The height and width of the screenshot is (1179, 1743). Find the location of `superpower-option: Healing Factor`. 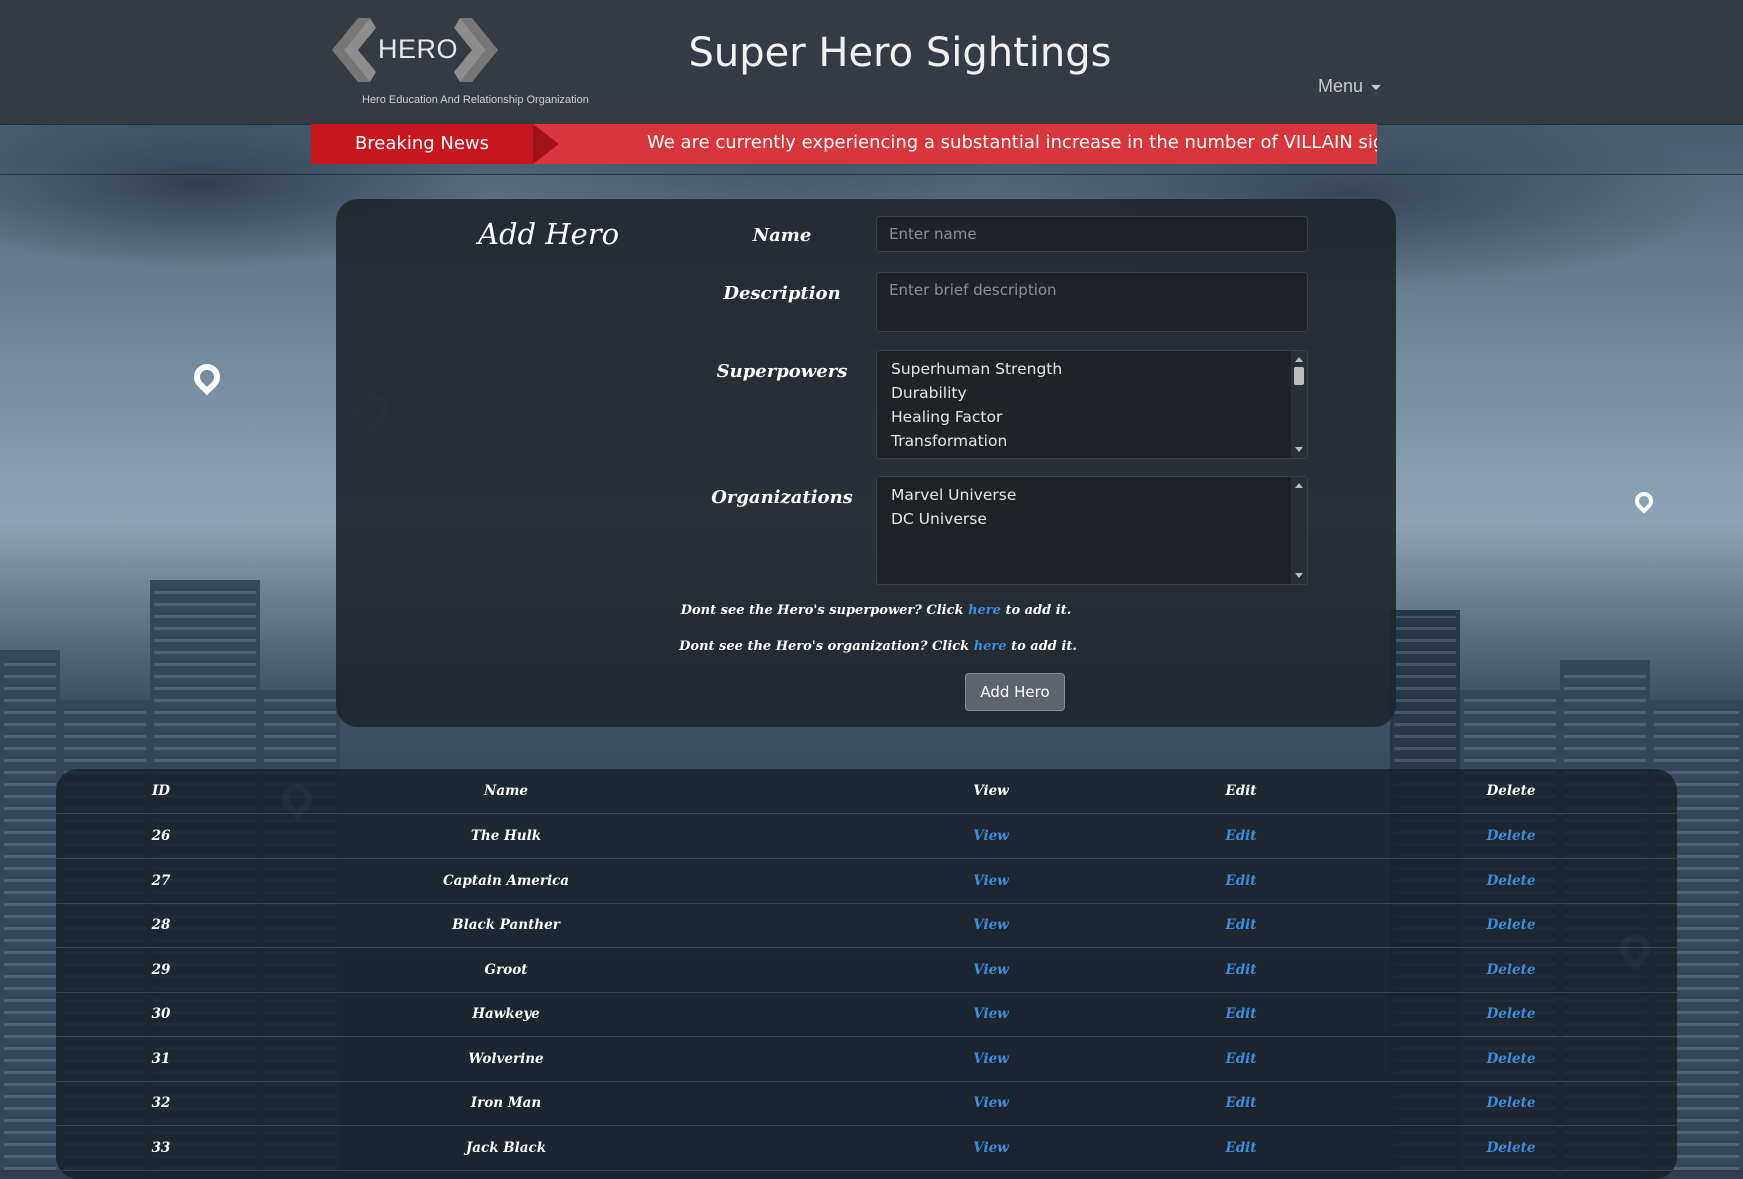

superpower-option: Healing Factor is located at coordinates (1092, 417).